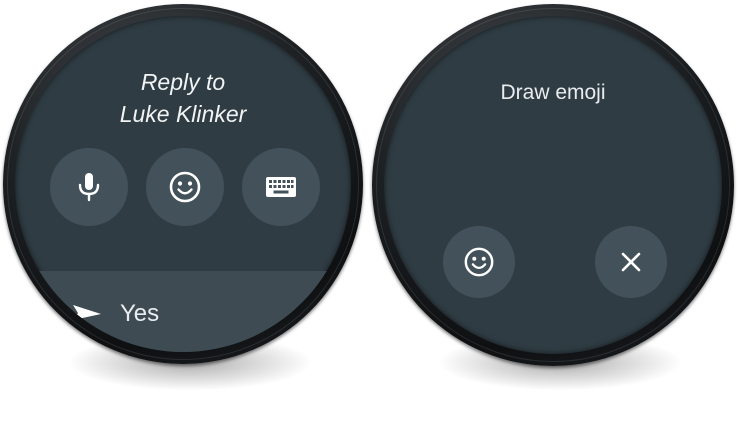 The width and height of the screenshot is (740, 424). I want to click on suggested-reply-label: Yes, so click(140, 313).